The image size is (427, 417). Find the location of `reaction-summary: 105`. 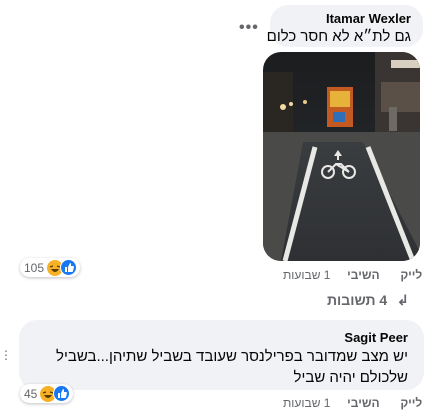

reaction-summary: 105 is located at coordinates (50, 267).